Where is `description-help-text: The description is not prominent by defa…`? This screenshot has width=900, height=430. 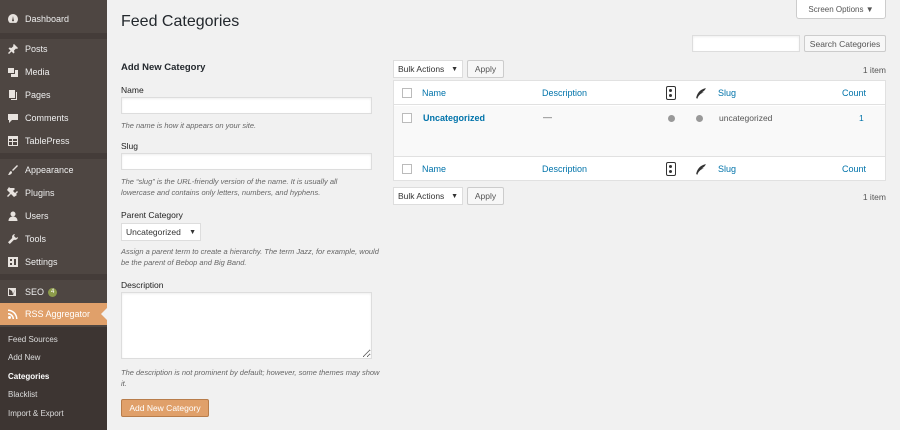 description-help-text: The description is not prominent by defa… is located at coordinates (250, 378).